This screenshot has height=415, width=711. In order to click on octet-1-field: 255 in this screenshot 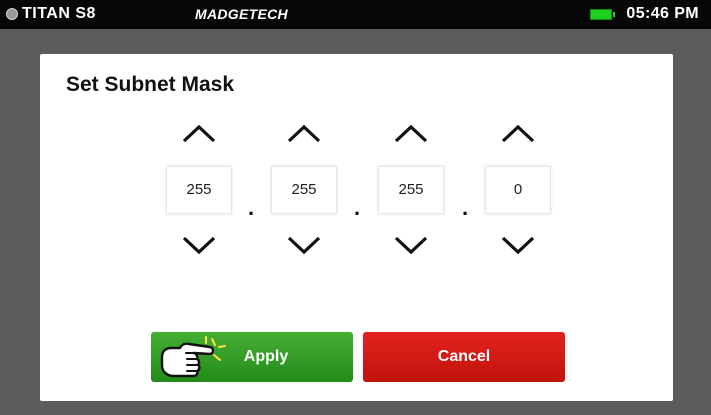, I will do `click(199, 190)`.